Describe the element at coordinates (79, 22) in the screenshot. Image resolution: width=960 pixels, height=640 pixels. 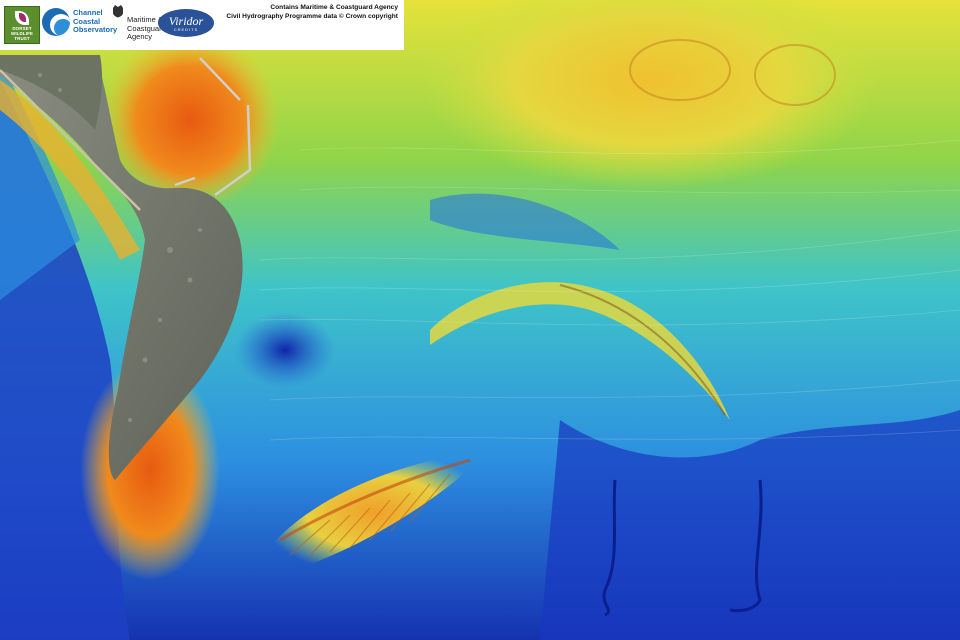
I see `channel-coastal-observatory-logo: Channel Coastal Observatory` at that location.